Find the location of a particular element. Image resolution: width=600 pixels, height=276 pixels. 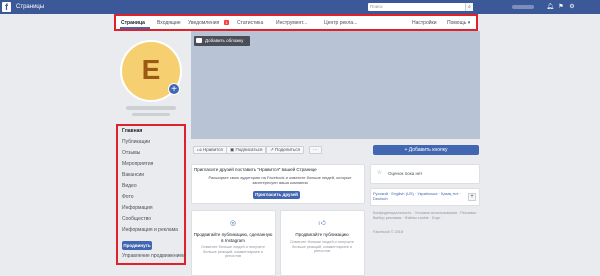

avatar-letter: E is located at coordinates (151, 69).